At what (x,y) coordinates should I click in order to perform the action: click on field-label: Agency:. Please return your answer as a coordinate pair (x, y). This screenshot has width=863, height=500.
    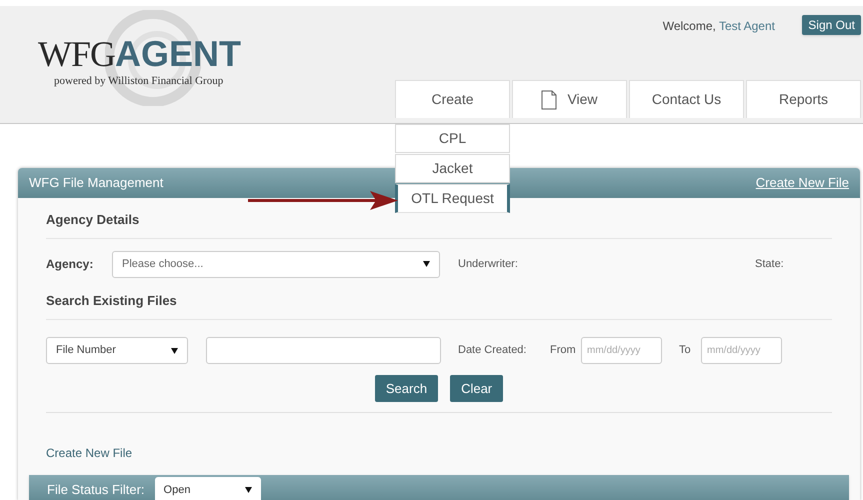
    Looking at the image, I should click on (70, 264).